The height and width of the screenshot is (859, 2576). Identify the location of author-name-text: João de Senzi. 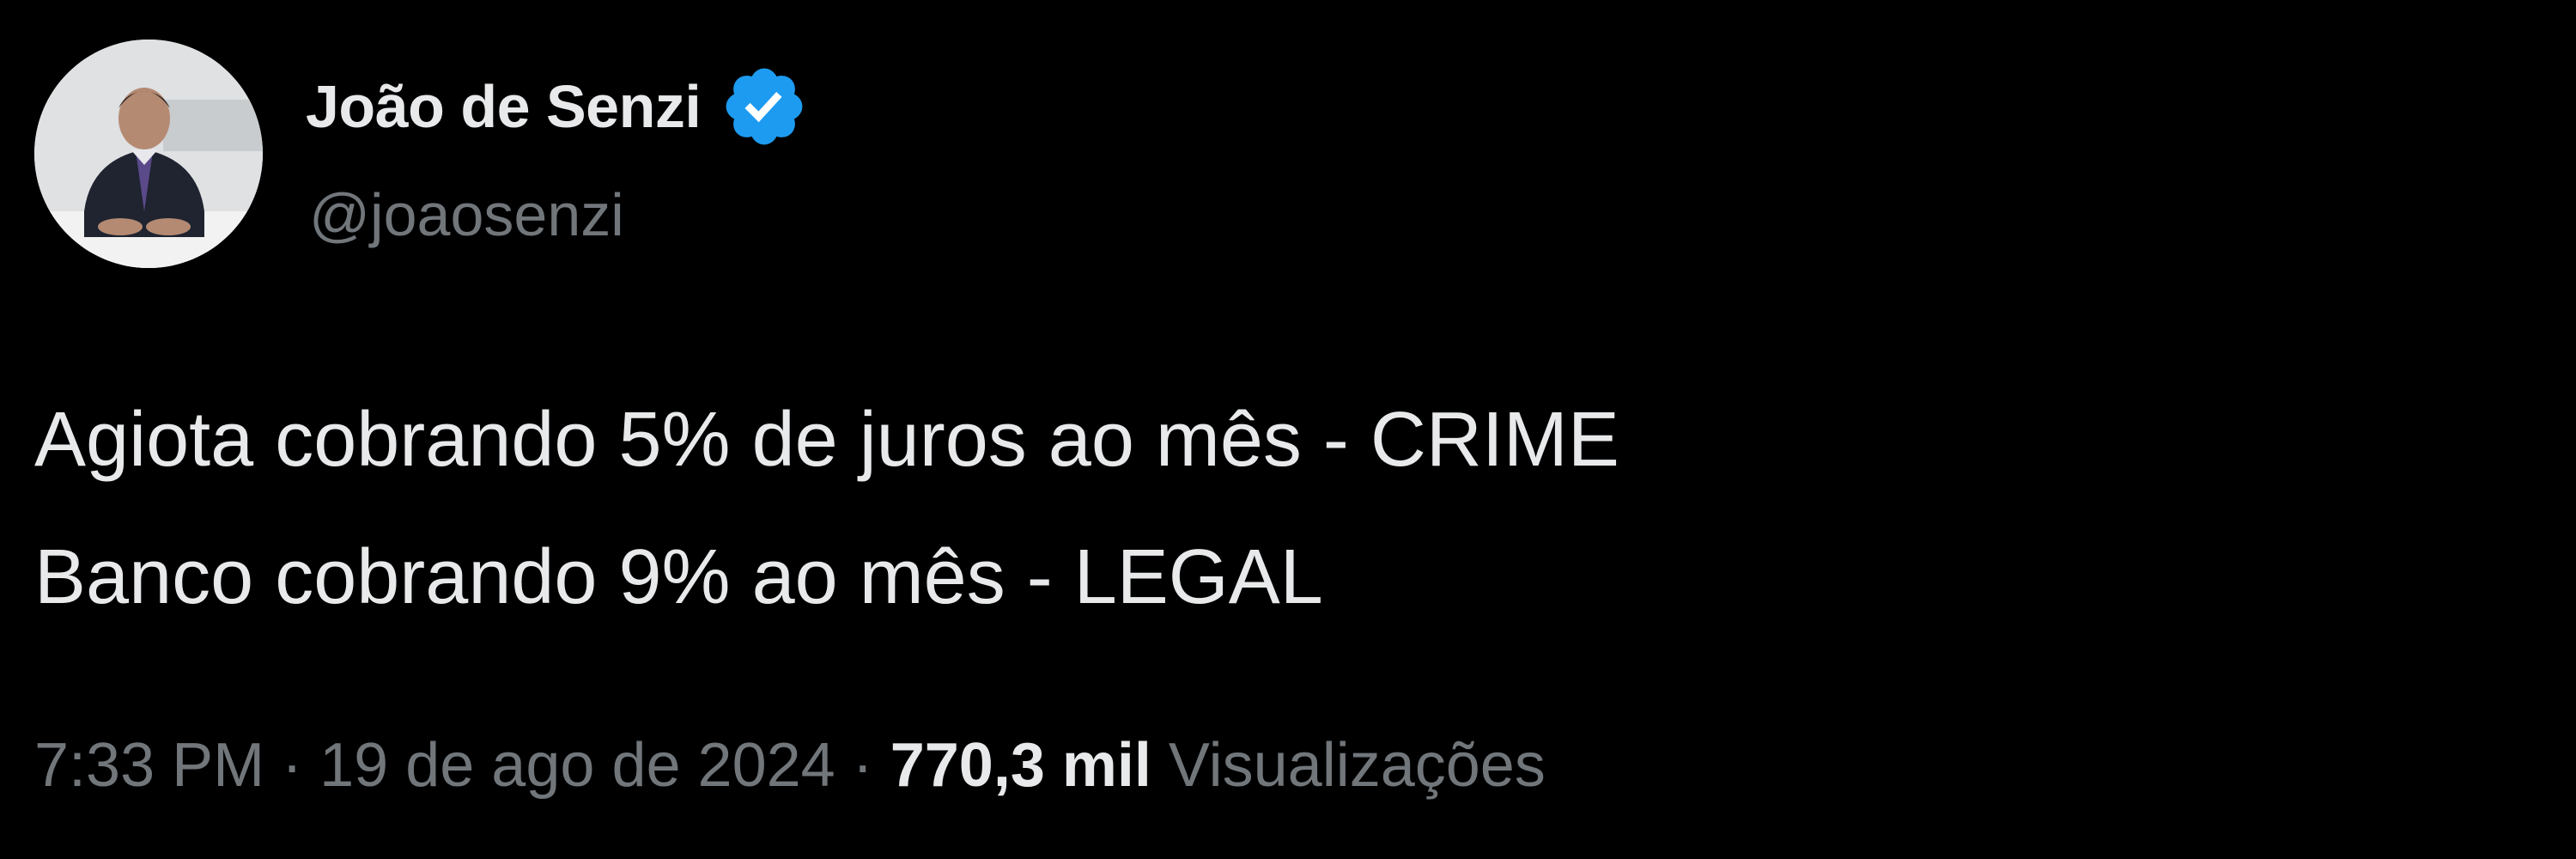
(504, 107).